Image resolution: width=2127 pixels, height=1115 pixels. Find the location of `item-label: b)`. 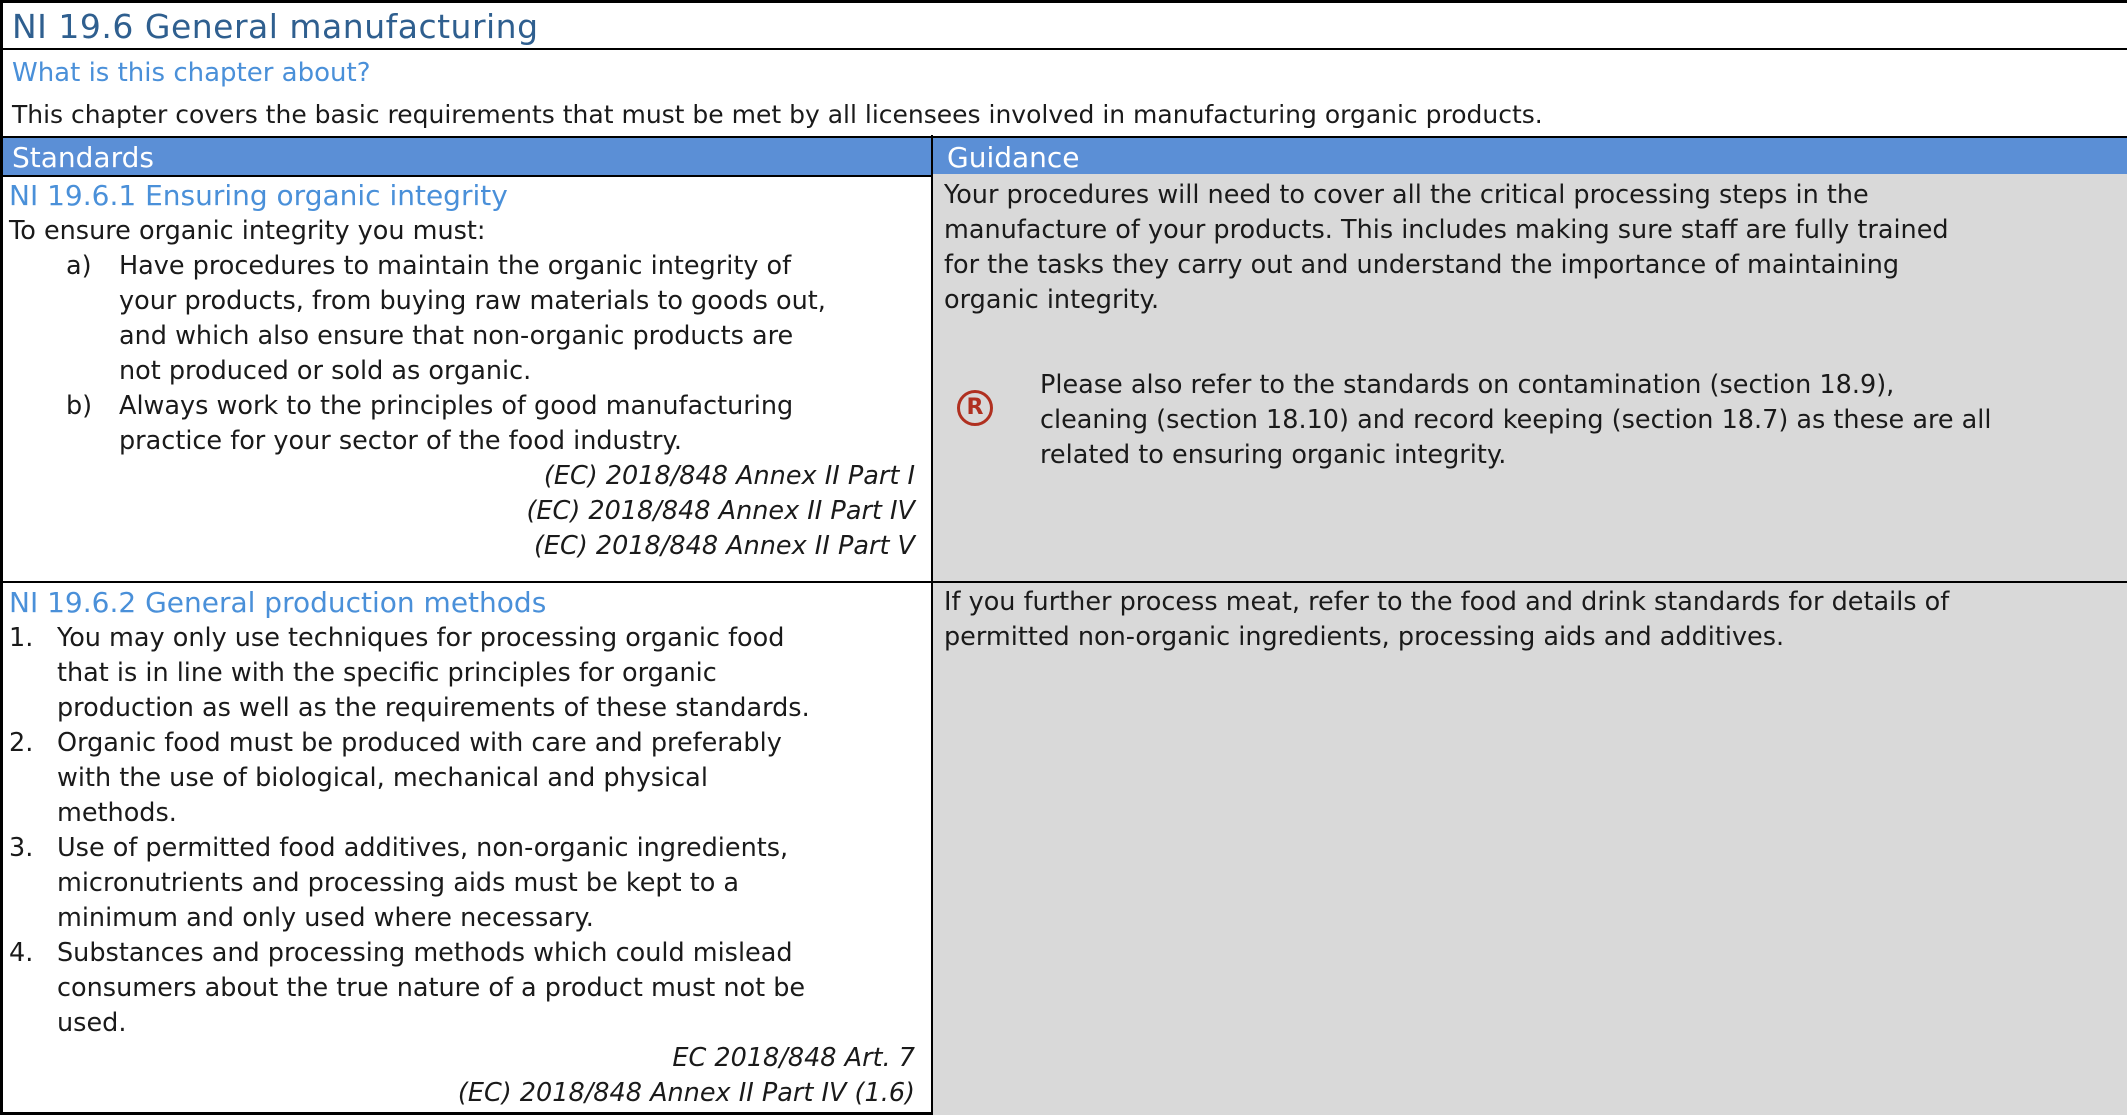

item-label: b) is located at coordinates (79, 406).